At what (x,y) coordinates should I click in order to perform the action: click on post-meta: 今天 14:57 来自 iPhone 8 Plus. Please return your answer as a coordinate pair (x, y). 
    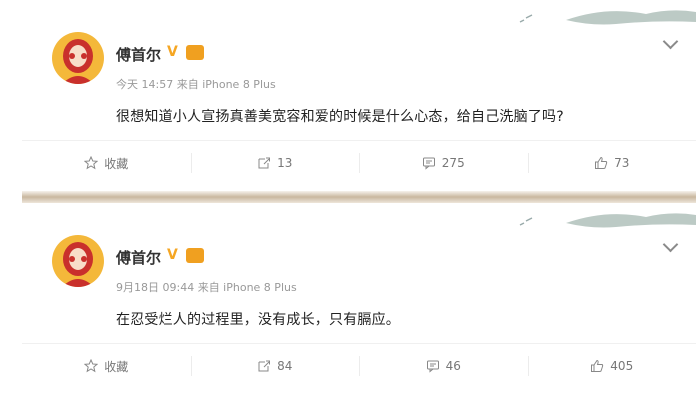
    Looking at the image, I should click on (196, 84).